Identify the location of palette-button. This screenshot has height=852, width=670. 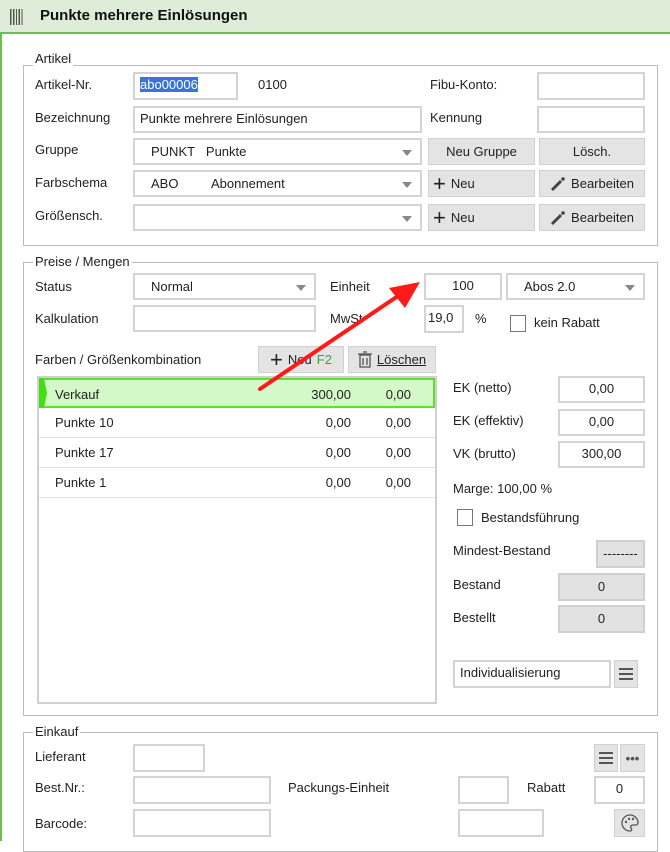
(629, 823).